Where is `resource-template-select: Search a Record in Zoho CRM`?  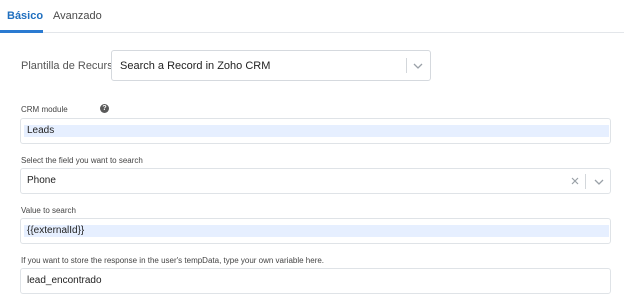
resource-template-select: Search a Record in Zoho CRM is located at coordinates (271, 65).